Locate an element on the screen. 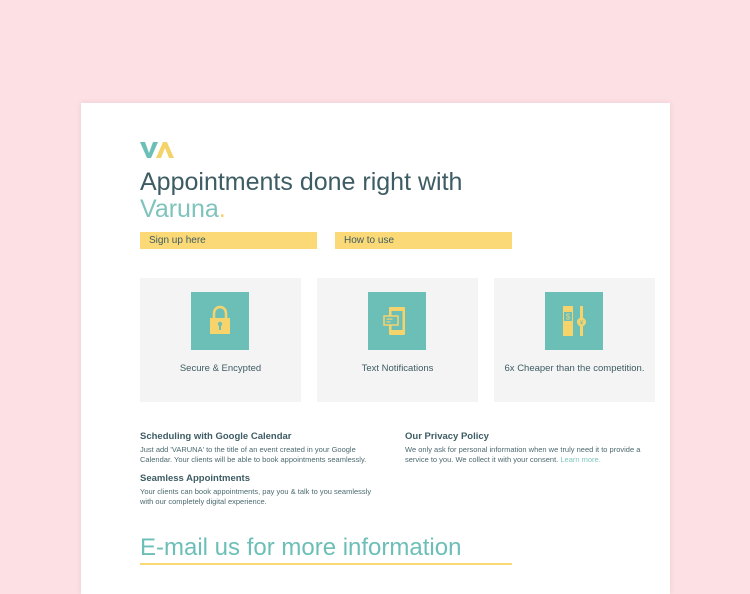 The height and width of the screenshot is (594, 750). feature-card-price: $ ¥ 6x Cheaper than the competition. is located at coordinates (574, 340).